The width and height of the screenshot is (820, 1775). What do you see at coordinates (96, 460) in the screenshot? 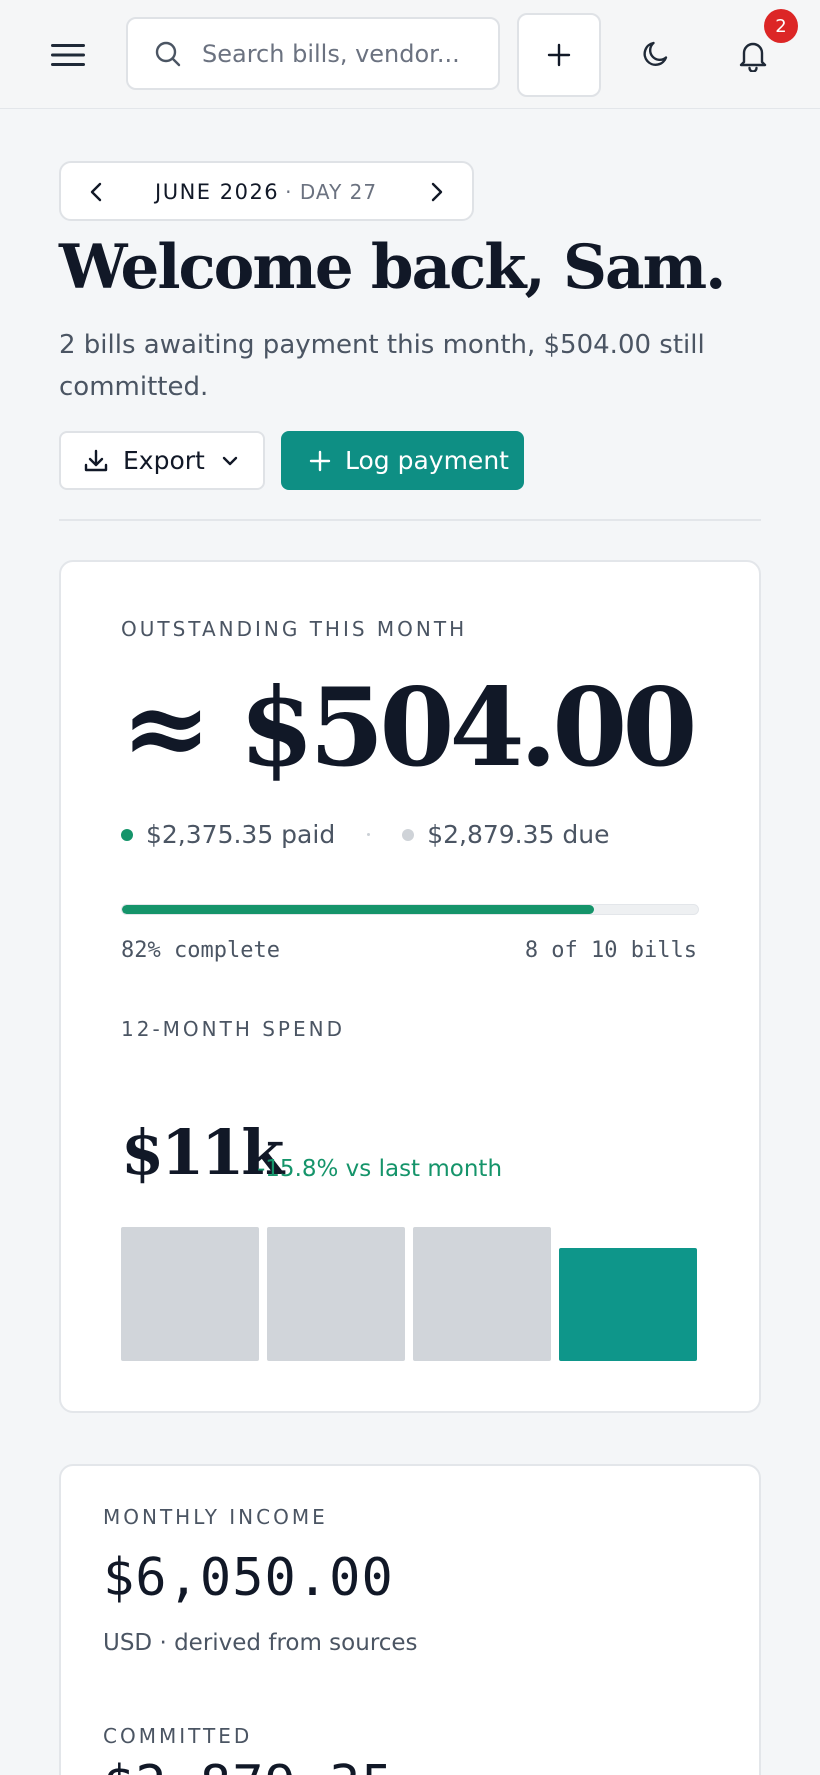
I see `download-icon` at bounding box center [96, 460].